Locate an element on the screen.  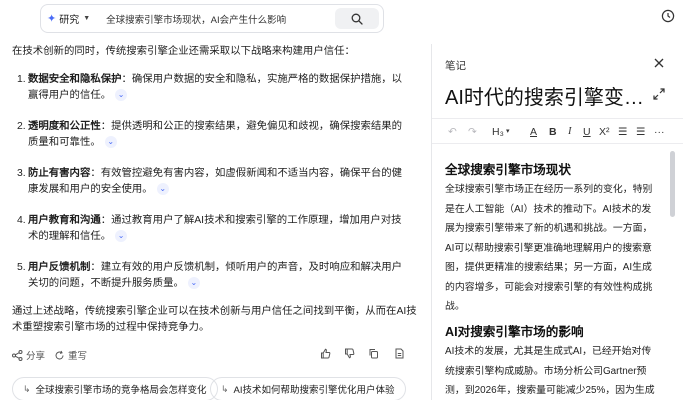
item-title: 数据安全和隐私保护 is located at coordinates (75, 79).